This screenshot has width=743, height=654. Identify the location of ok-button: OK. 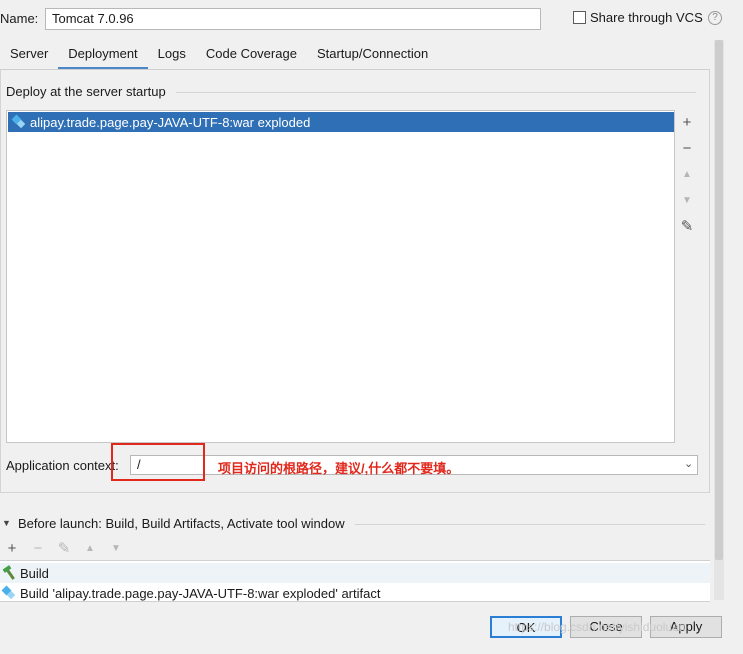
(526, 627).